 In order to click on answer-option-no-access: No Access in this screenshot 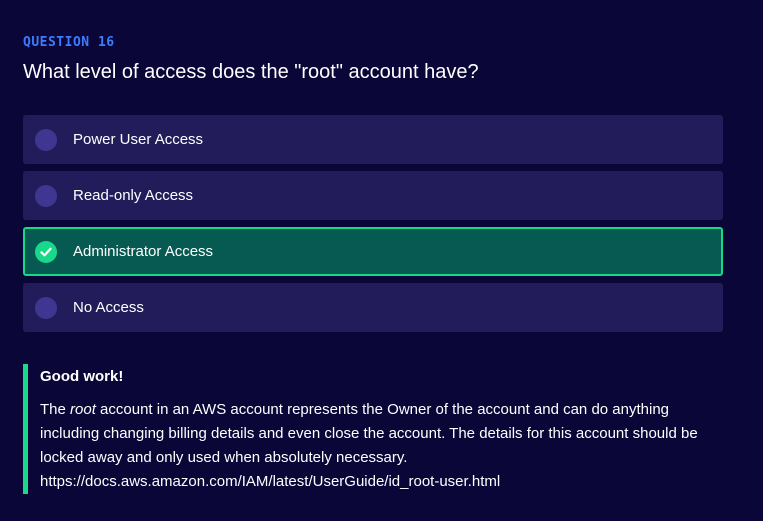, I will do `click(373, 307)`.